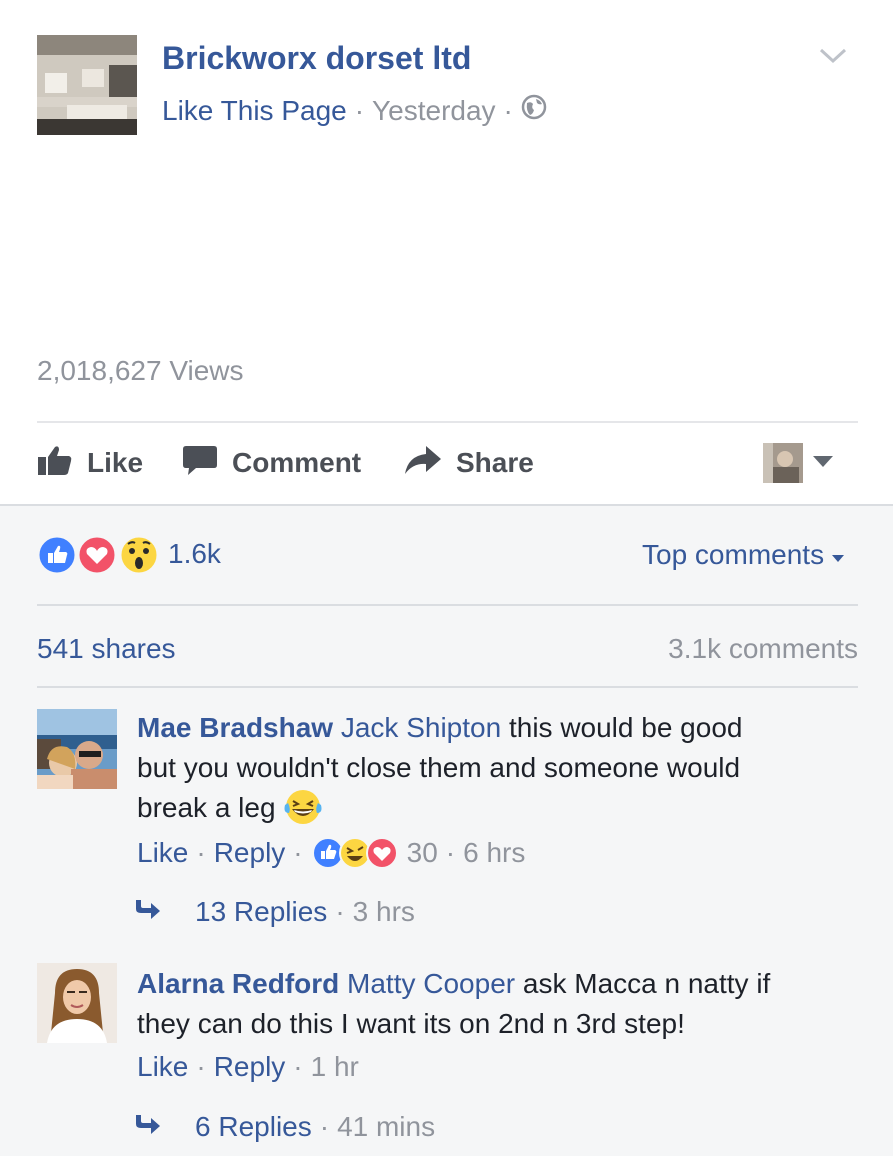 The height and width of the screenshot is (1156, 893). I want to click on view-replies: 13 Replies · 3 hrs, so click(274, 912).